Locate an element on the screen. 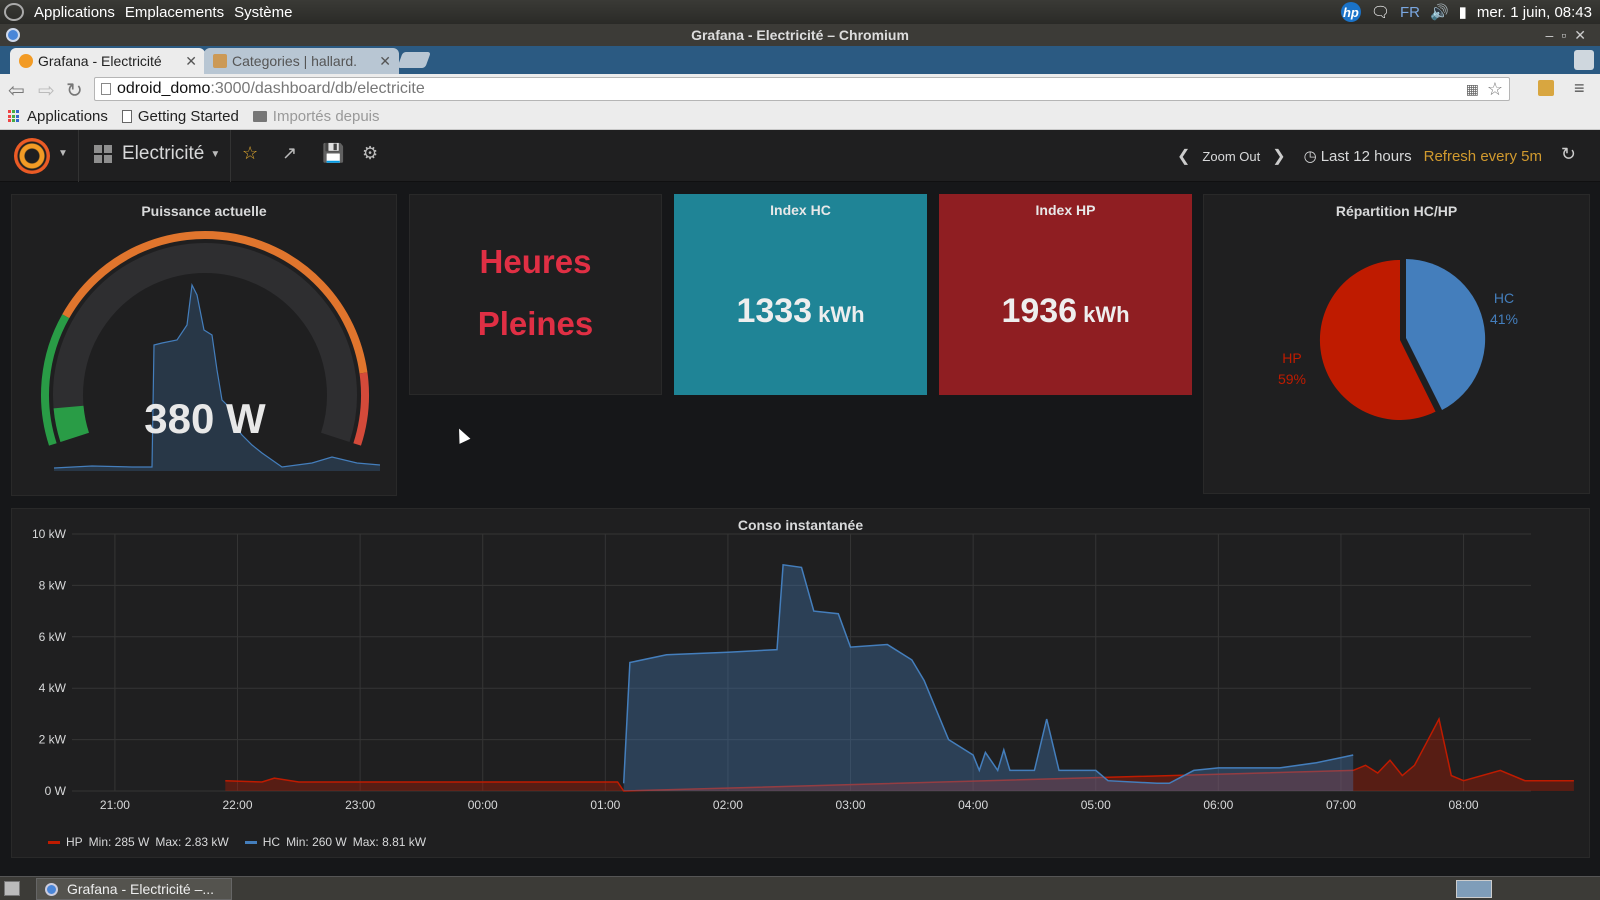 The height and width of the screenshot is (900, 1600). show-desktop-icon is located at coordinates (12, 888).